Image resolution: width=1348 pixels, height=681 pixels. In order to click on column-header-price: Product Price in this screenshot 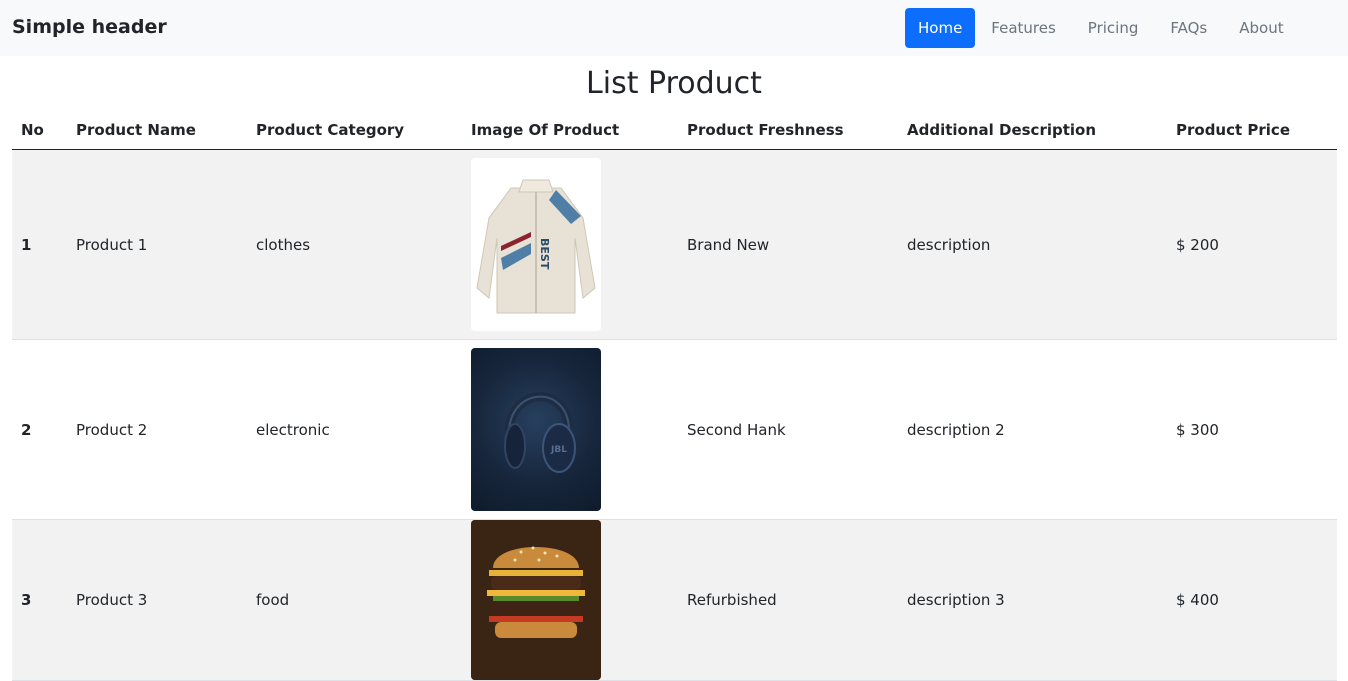, I will do `click(1252, 130)`.